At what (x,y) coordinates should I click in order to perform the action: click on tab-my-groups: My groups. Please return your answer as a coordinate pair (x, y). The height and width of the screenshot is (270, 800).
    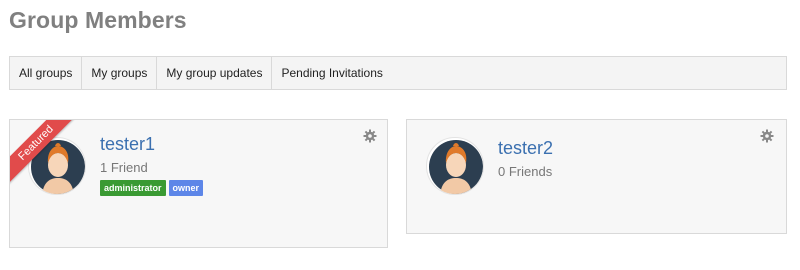
    Looking at the image, I should click on (120, 73).